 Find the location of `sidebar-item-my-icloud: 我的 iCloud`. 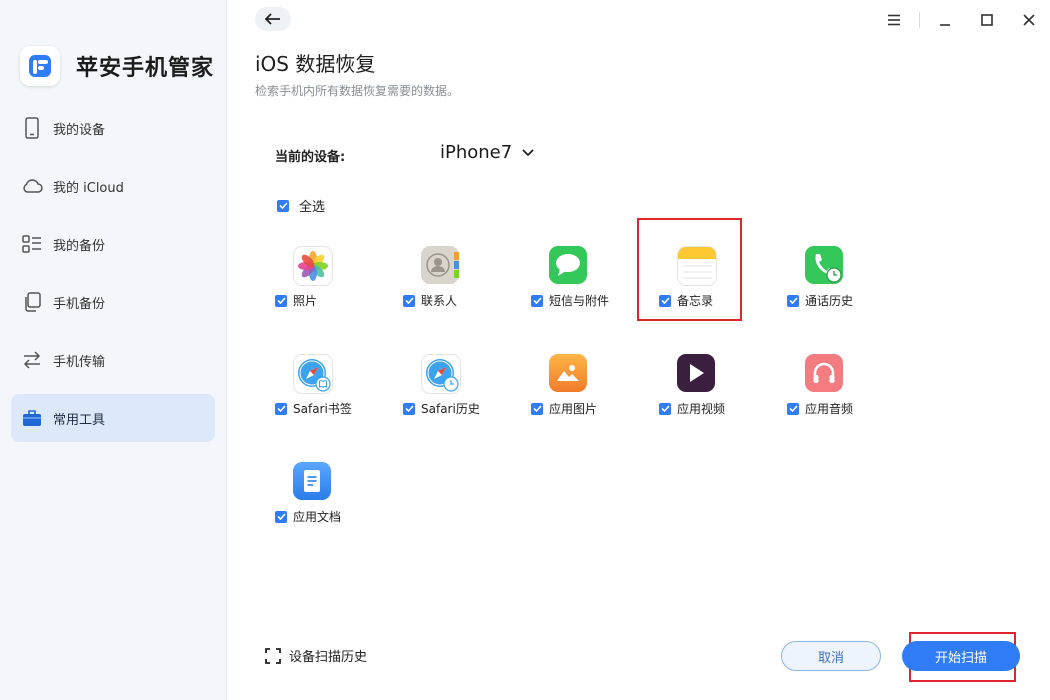

sidebar-item-my-icloud: 我的 iCloud is located at coordinates (113, 186).